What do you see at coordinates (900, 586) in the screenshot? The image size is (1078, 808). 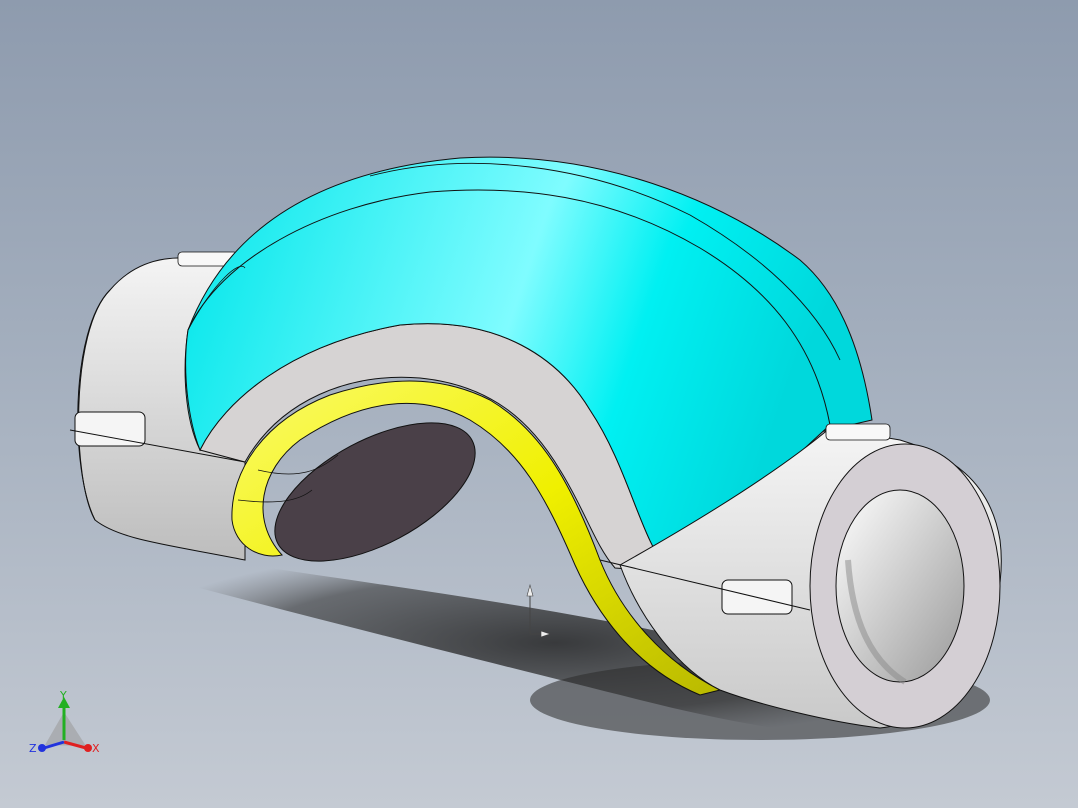 I see `right-sleeve-bore` at bounding box center [900, 586].